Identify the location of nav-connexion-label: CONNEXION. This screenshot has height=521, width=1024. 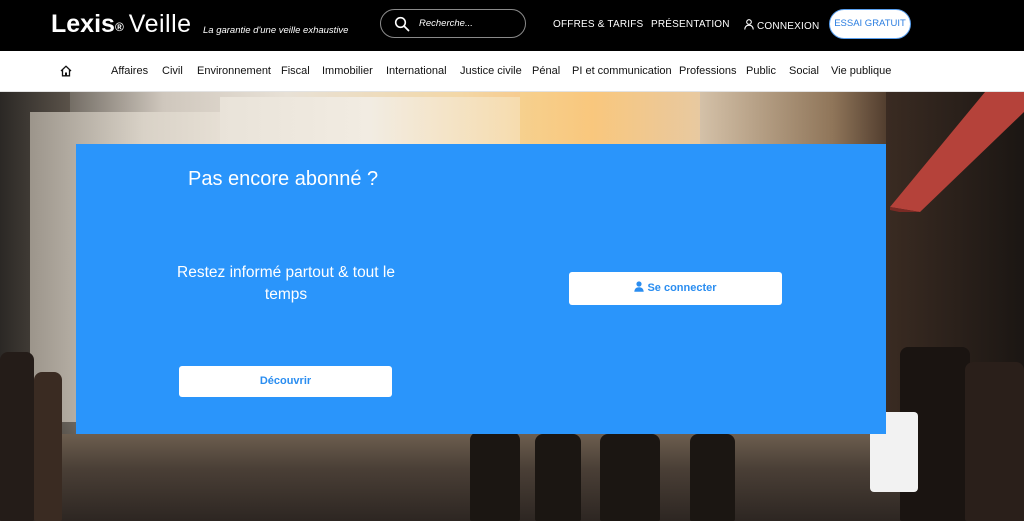
(788, 26).